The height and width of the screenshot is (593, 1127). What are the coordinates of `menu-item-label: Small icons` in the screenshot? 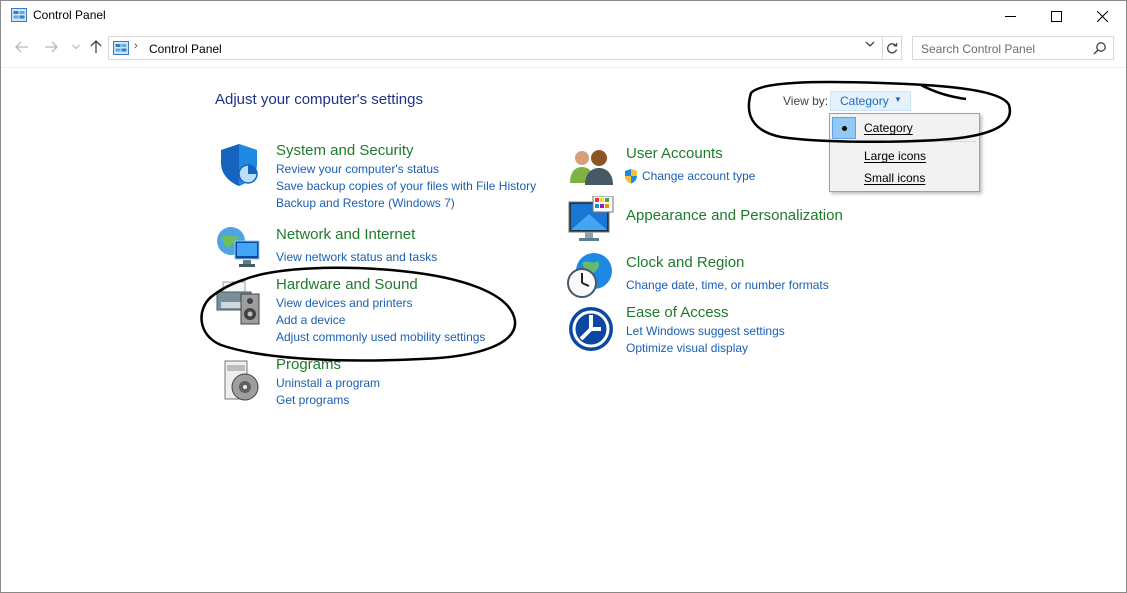 It's located at (895, 178).